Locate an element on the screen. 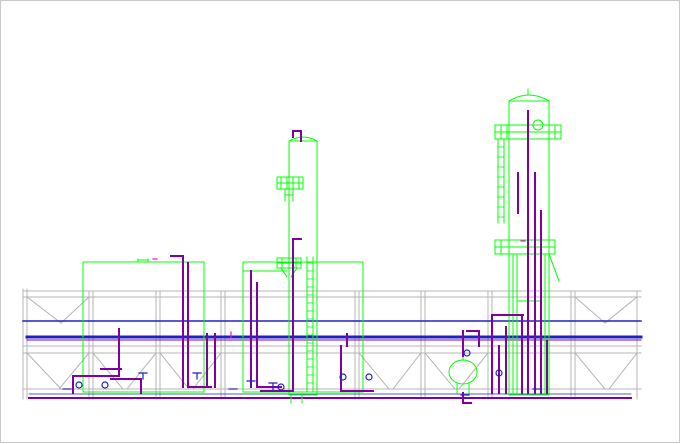 The width and height of the screenshot is (680, 444). middle-frame is located at coordinates (303, 327).